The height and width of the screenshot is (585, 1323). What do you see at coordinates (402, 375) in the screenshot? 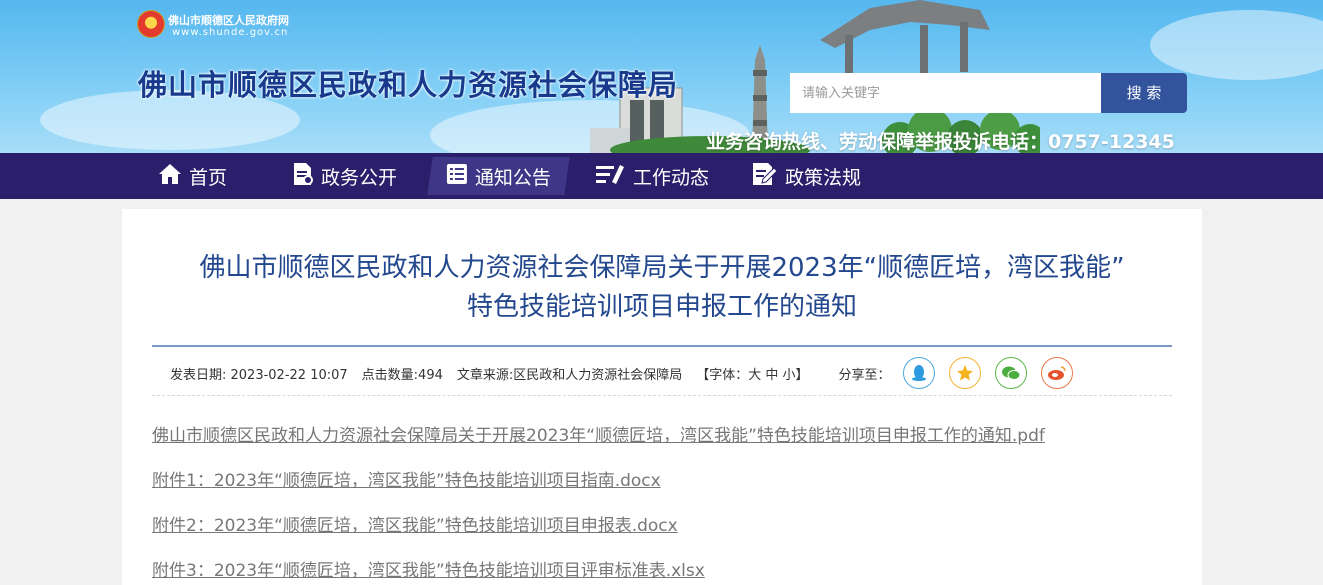
I see `click-count: 点击数量:494` at bounding box center [402, 375].